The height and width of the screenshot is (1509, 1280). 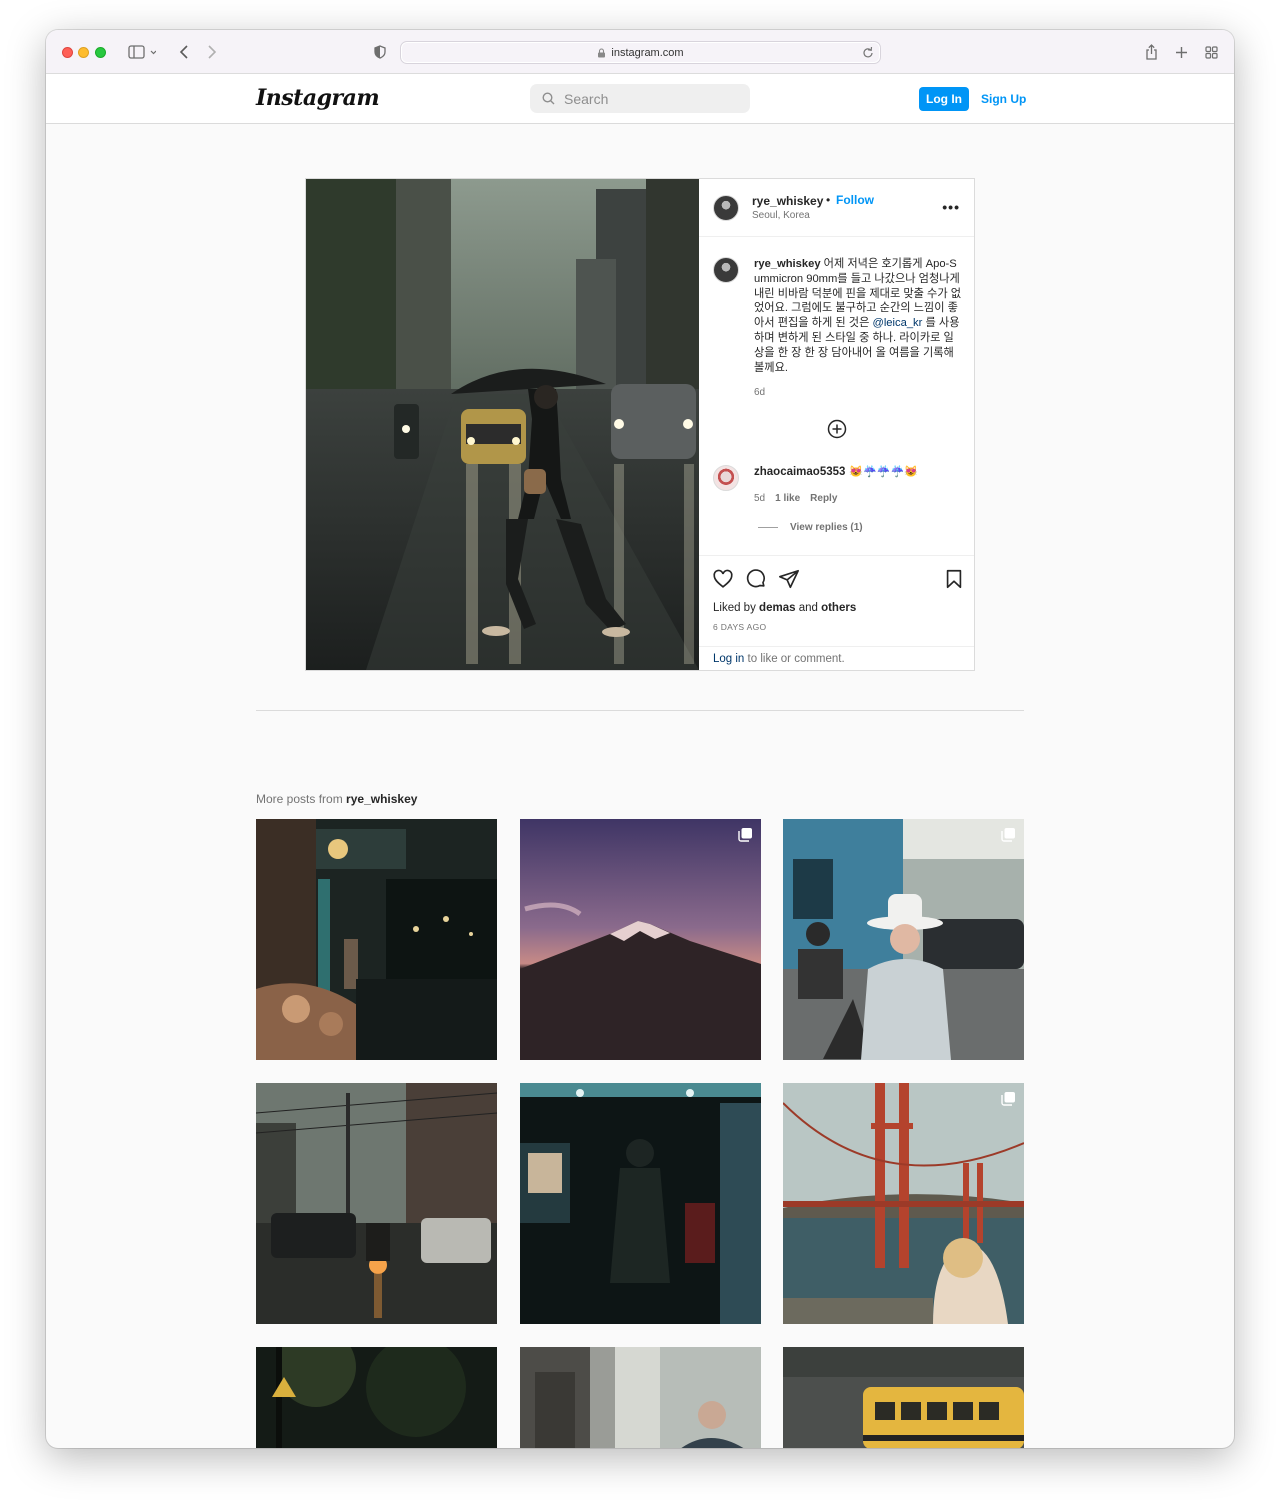 I want to click on post-date: 6 DAYS AGO, so click(x=740, y=627).